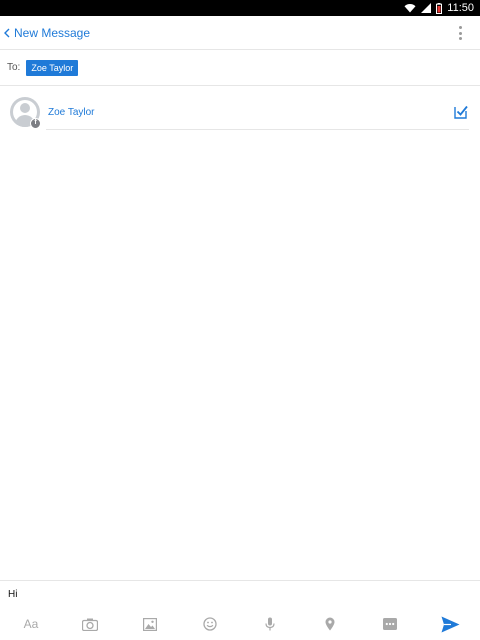 The width and height of the screenshot is (480, 640). I want to click on overflow-menu-button, so click(460, 33).